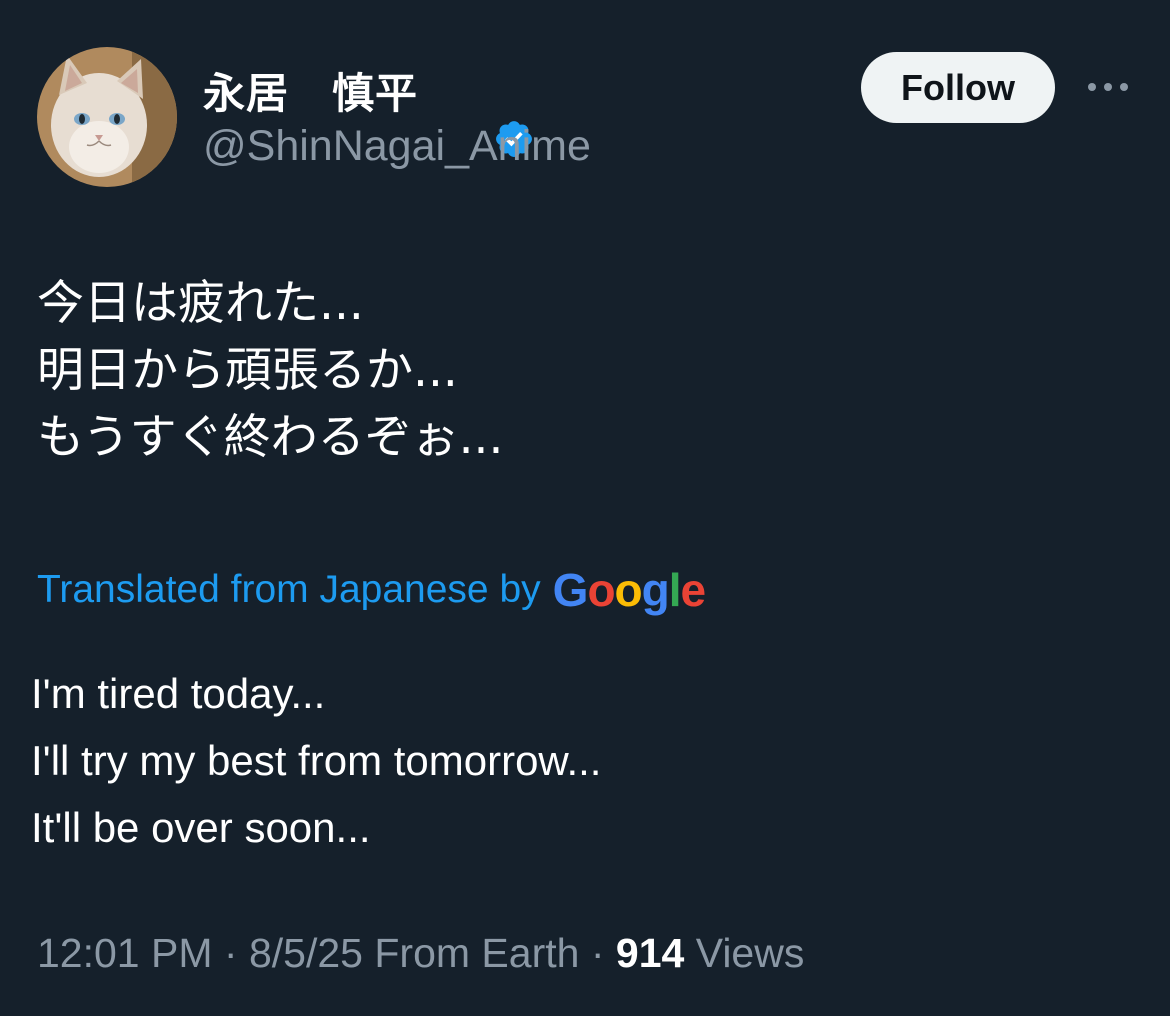 The width and height of the screenshot is (1170, 1016). Describe the element at coordinates (650, 952) in the screenshot. I see `views-count: 914` at that location.